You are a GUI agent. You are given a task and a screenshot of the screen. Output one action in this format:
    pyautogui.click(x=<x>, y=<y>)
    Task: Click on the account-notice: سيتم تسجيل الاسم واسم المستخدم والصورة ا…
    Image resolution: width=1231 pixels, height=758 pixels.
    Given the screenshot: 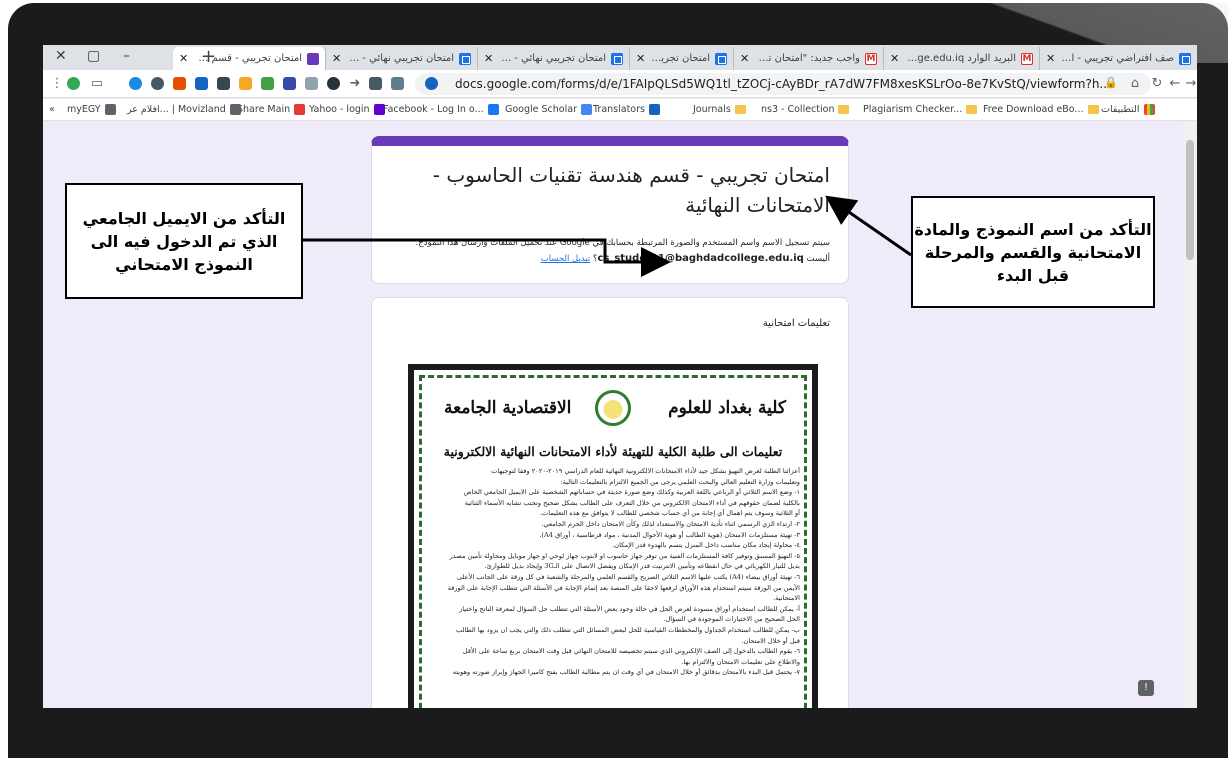 What is the action you would take?
    pyautogui.click(x=610, y=251)
    